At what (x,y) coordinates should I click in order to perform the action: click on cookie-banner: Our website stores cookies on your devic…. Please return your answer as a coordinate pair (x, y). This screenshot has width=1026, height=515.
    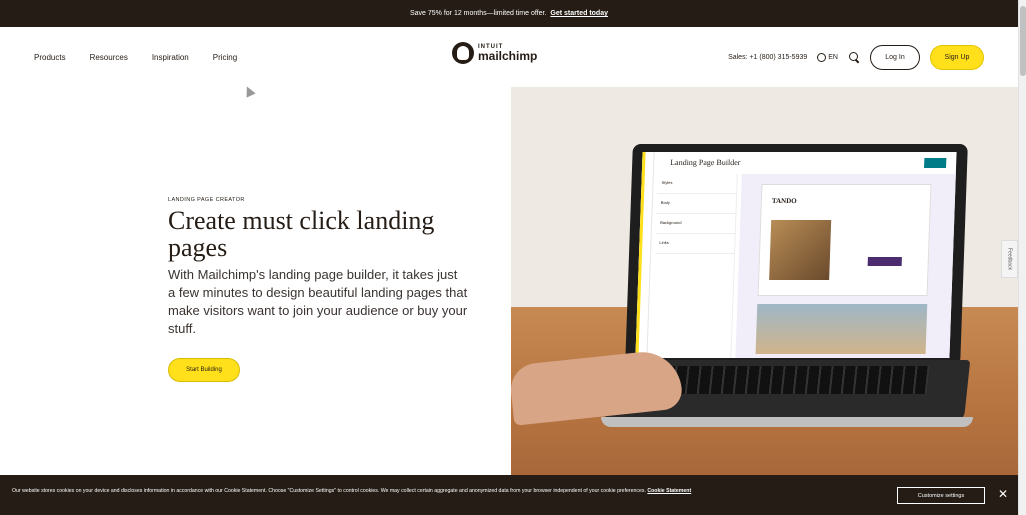
    Looking at the image, I should click on (509, 495).